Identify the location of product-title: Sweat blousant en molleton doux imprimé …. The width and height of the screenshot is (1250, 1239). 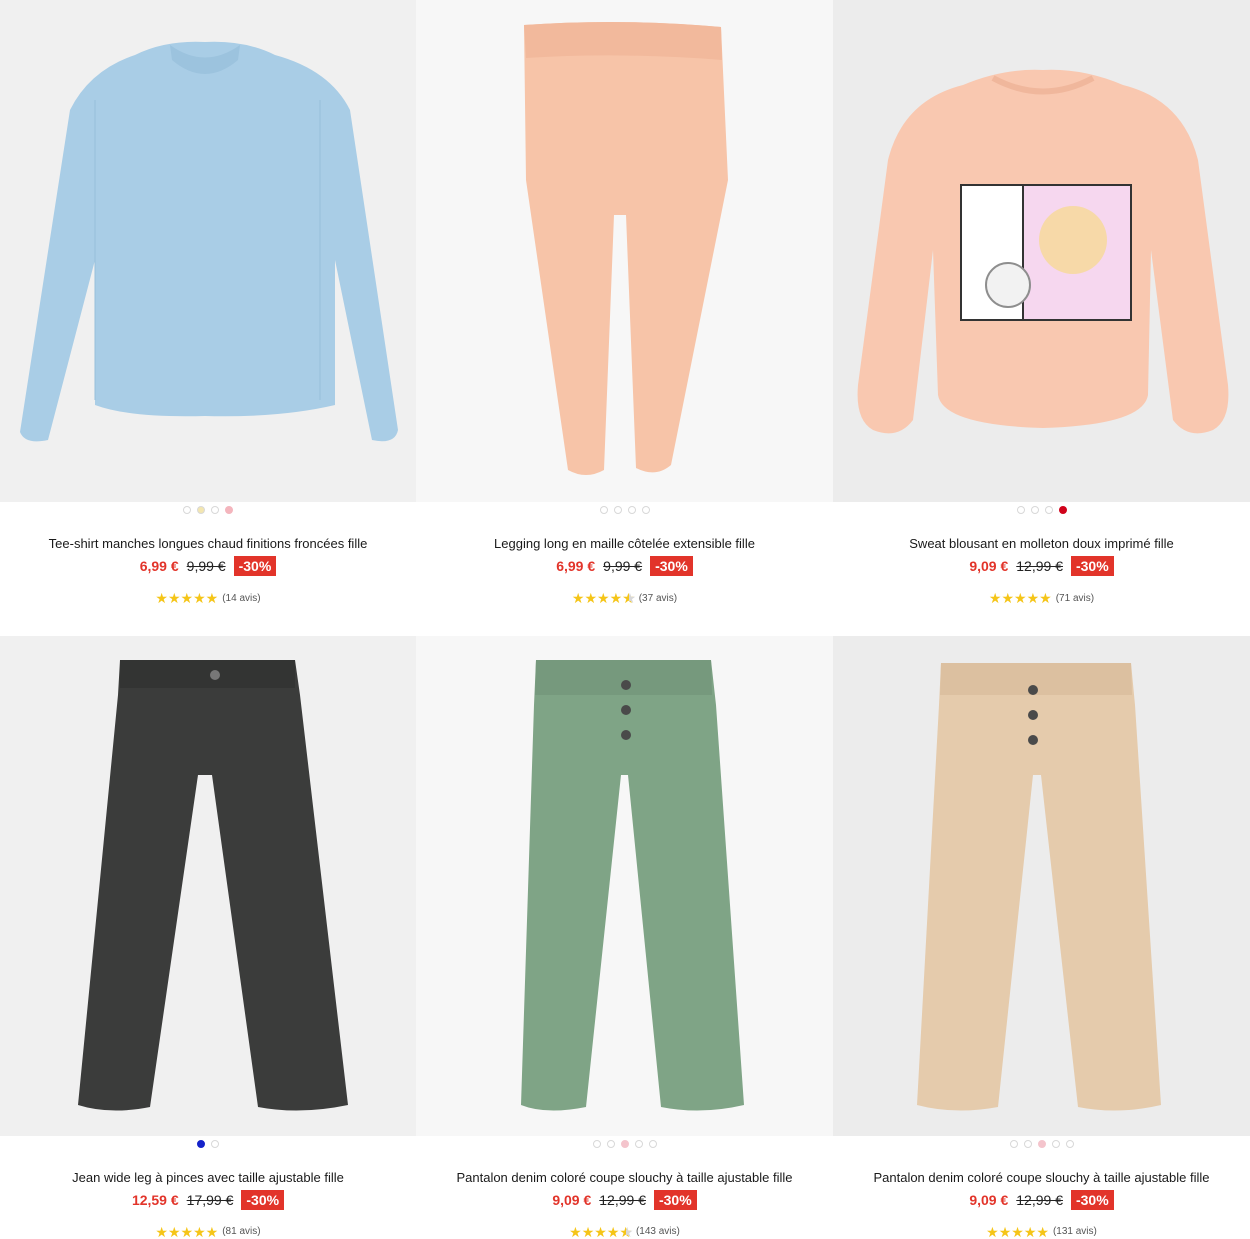
(1041, 543).